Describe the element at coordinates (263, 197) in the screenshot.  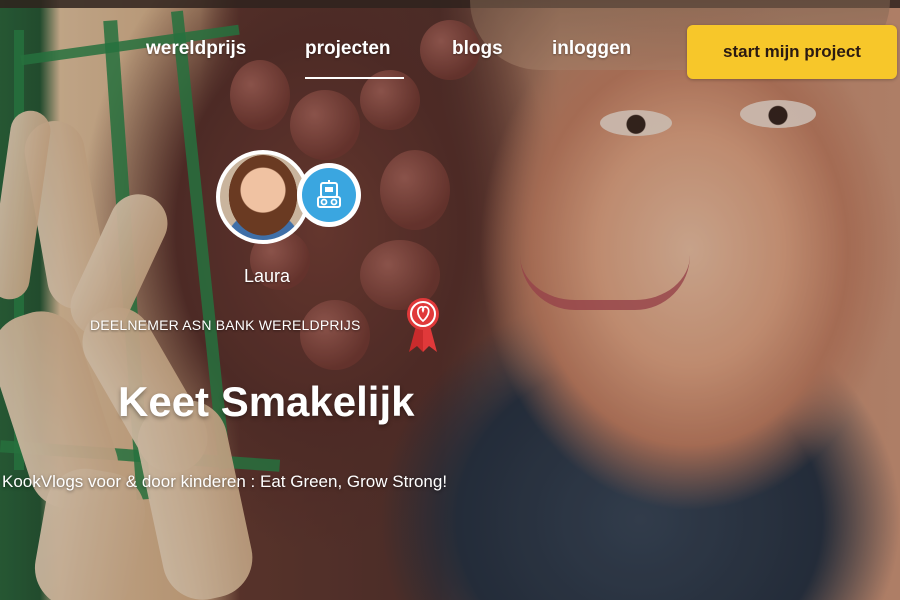
I see `avatar` at that location.